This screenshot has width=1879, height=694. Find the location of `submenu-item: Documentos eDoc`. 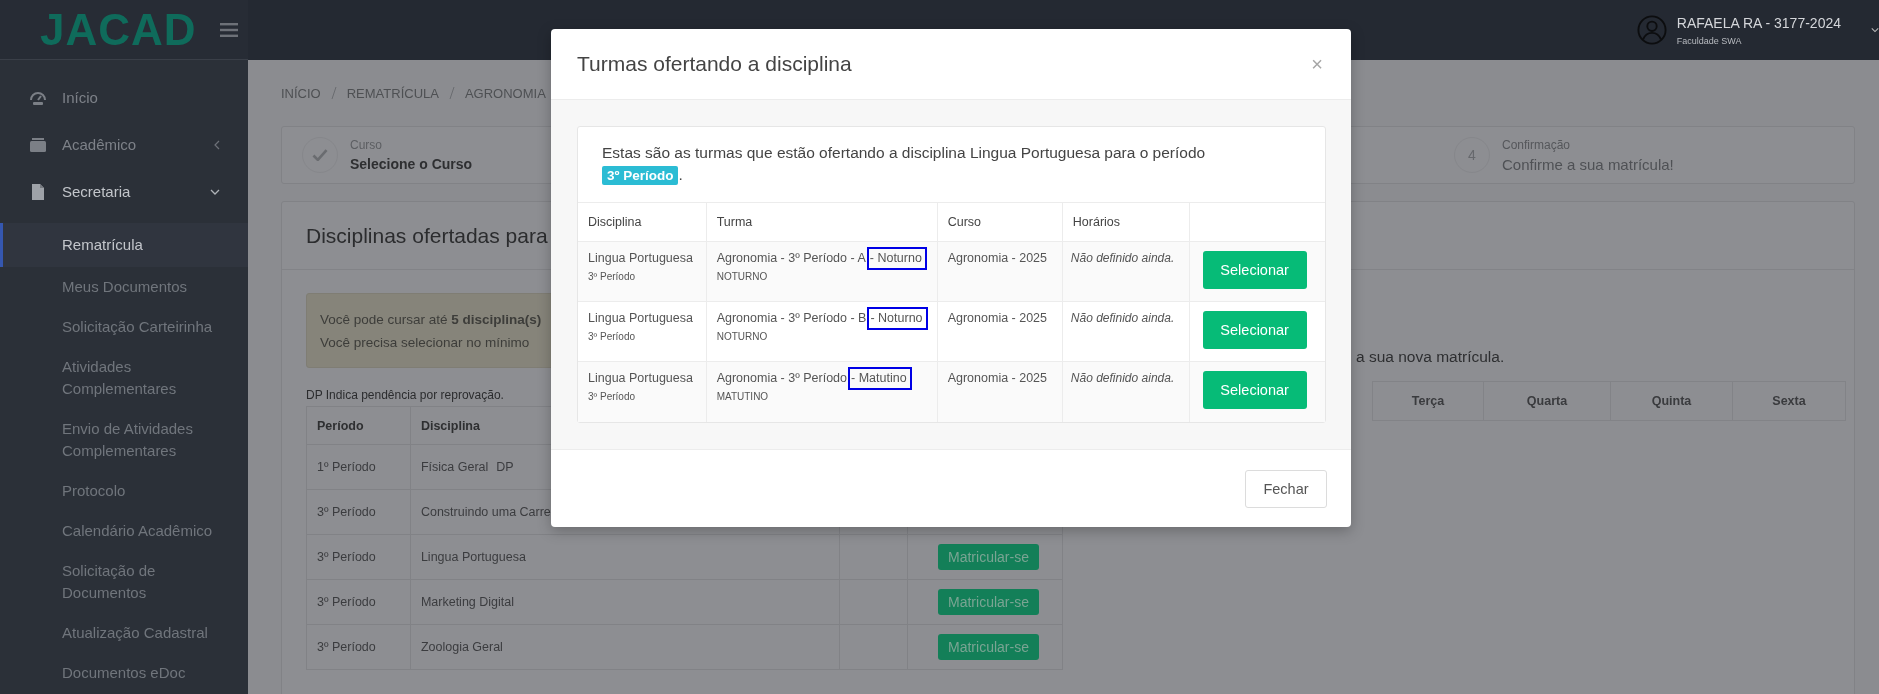

submenu-item: Documentos eDoc is located at coordinates (124, 673).